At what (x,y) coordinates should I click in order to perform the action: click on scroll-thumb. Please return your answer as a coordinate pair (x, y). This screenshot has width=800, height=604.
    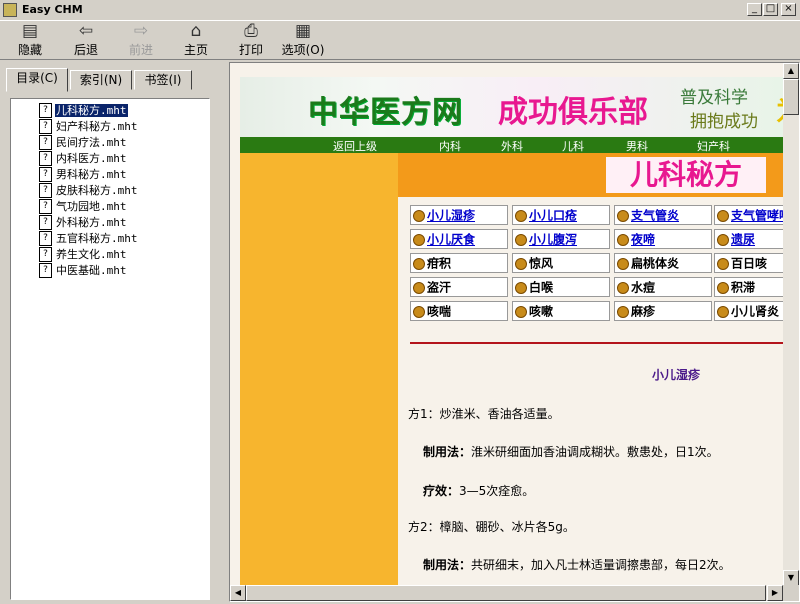
    Looking at the image, I should click on (791, 97).